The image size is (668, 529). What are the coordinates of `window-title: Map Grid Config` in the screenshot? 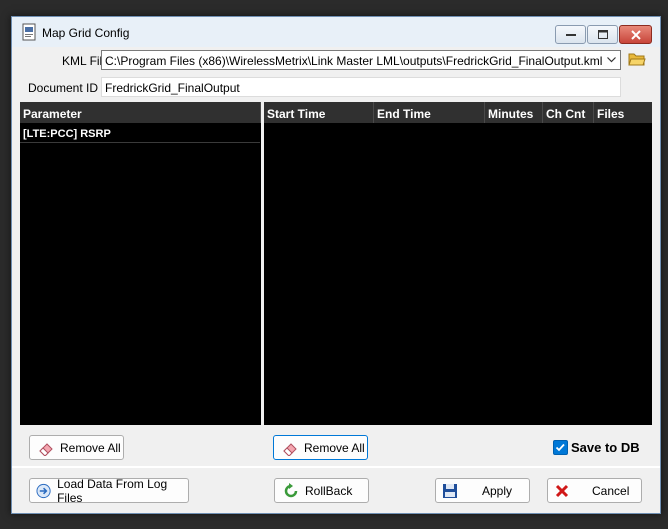 It's located at (86, 33).